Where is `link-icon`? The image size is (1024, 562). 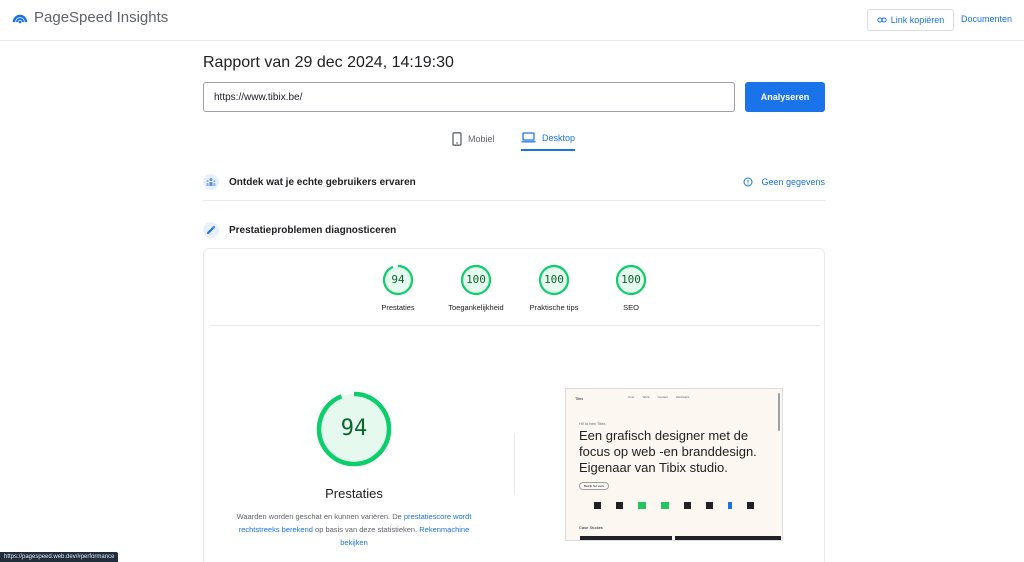
link-icon is located at coordinates (882, 20).